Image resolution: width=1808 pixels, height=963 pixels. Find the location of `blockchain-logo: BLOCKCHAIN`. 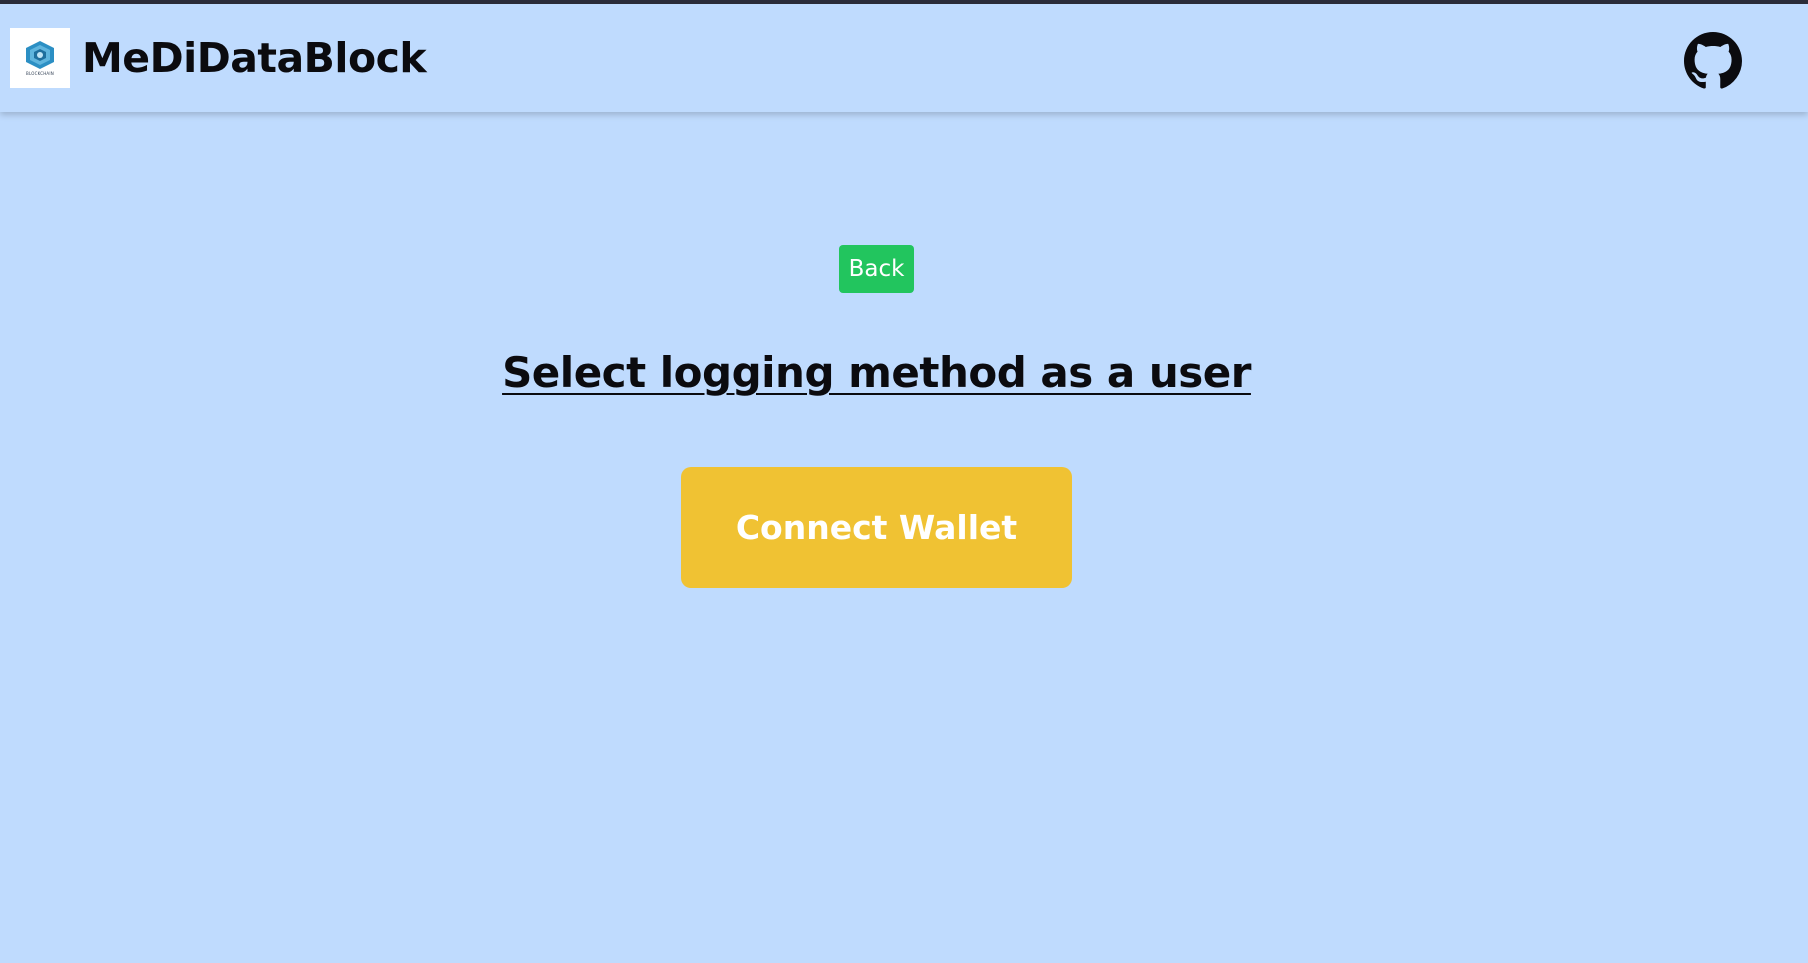

blockchain-logo: BLOCKCHAIN is located at coordinates (40, 58).